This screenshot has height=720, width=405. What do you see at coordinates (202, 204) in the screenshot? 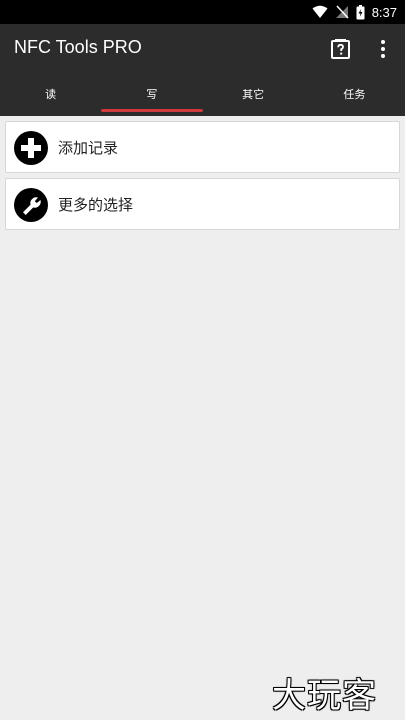
I see `more-options-button: 更多的选择` at bounding box center [202, 204].